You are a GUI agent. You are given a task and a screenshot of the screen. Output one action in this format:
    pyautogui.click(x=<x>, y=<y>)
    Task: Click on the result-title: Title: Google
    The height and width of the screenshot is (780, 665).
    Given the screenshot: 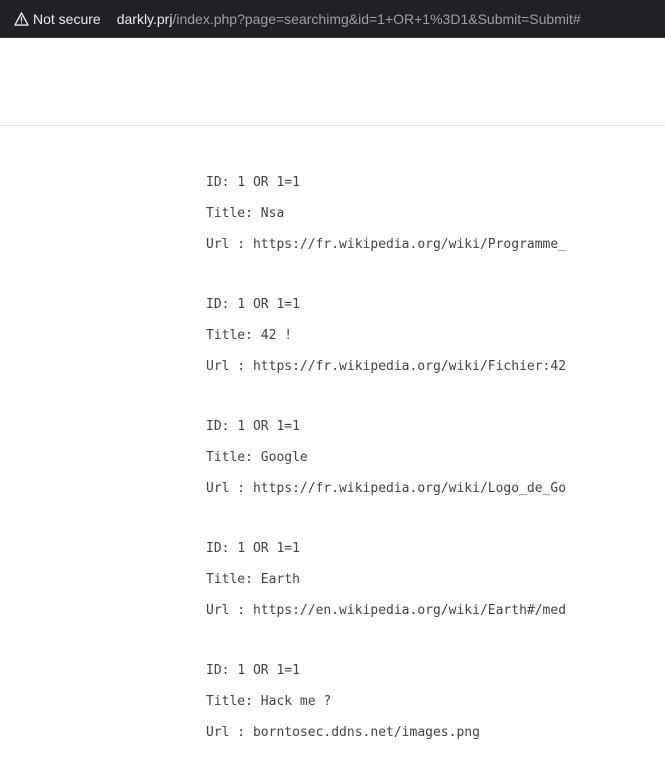 What is the action you would take?
    pyautogui.click(x=386, y=460)
    